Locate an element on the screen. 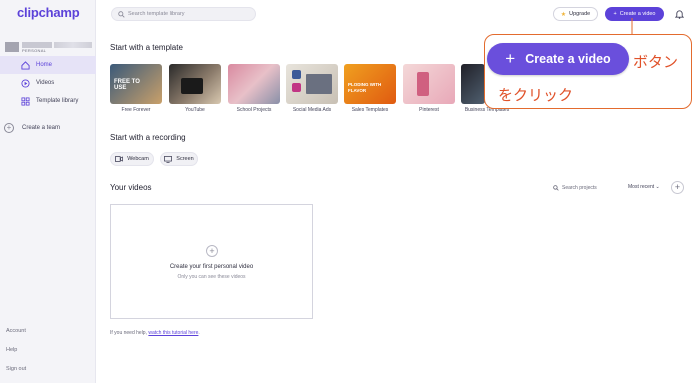 This screenshot has height=383, width=700. screen-button: Screen is located at coordinates (179, 159).